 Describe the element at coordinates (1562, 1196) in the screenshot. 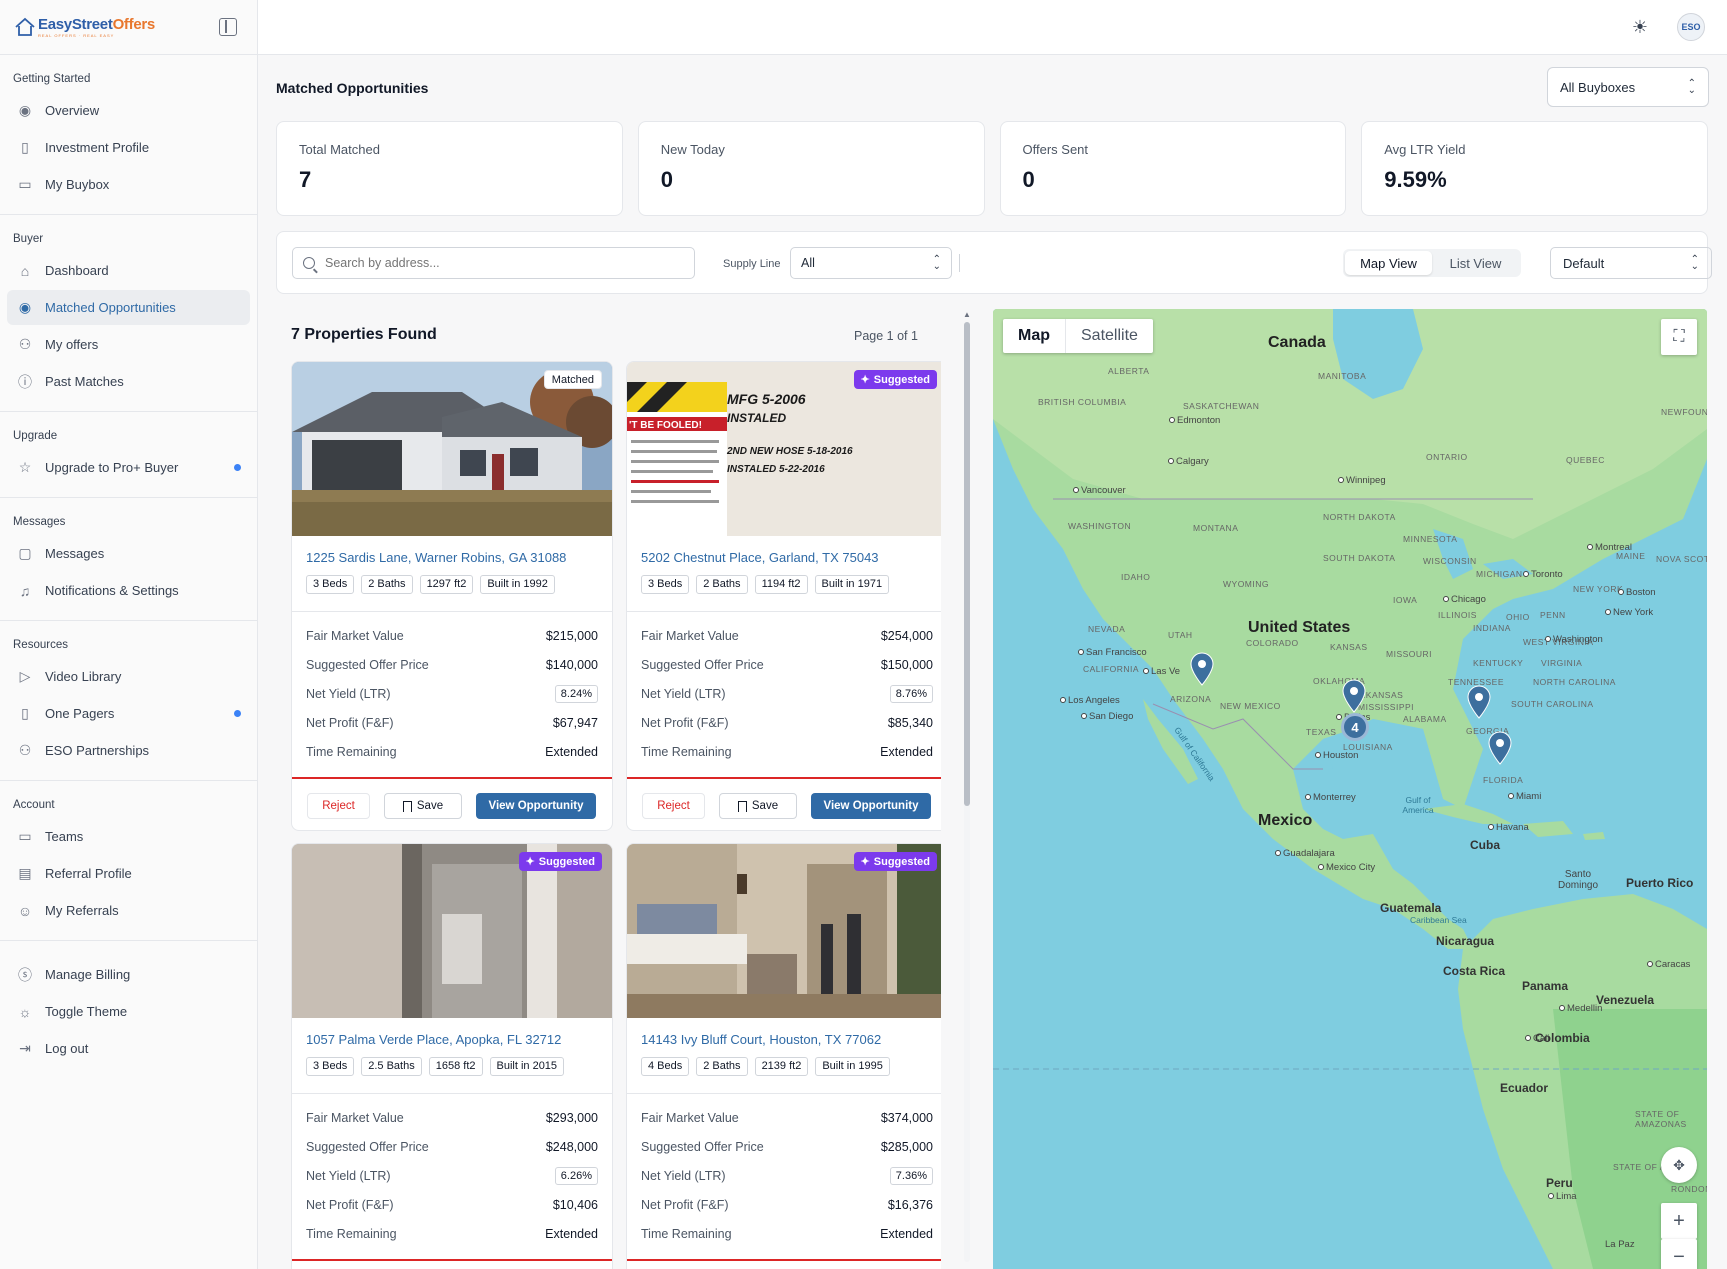

I see `map-label-city: Lima` at that location.